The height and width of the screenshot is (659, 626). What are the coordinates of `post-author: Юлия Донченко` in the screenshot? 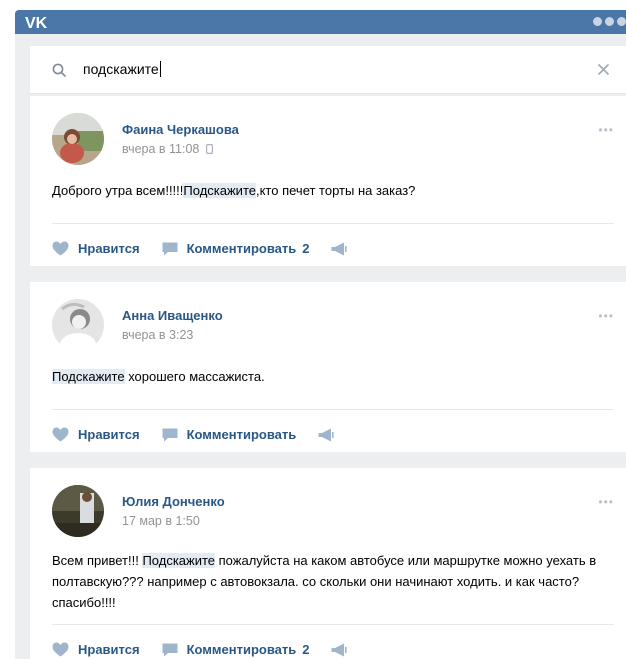 It's located at (173, 501).